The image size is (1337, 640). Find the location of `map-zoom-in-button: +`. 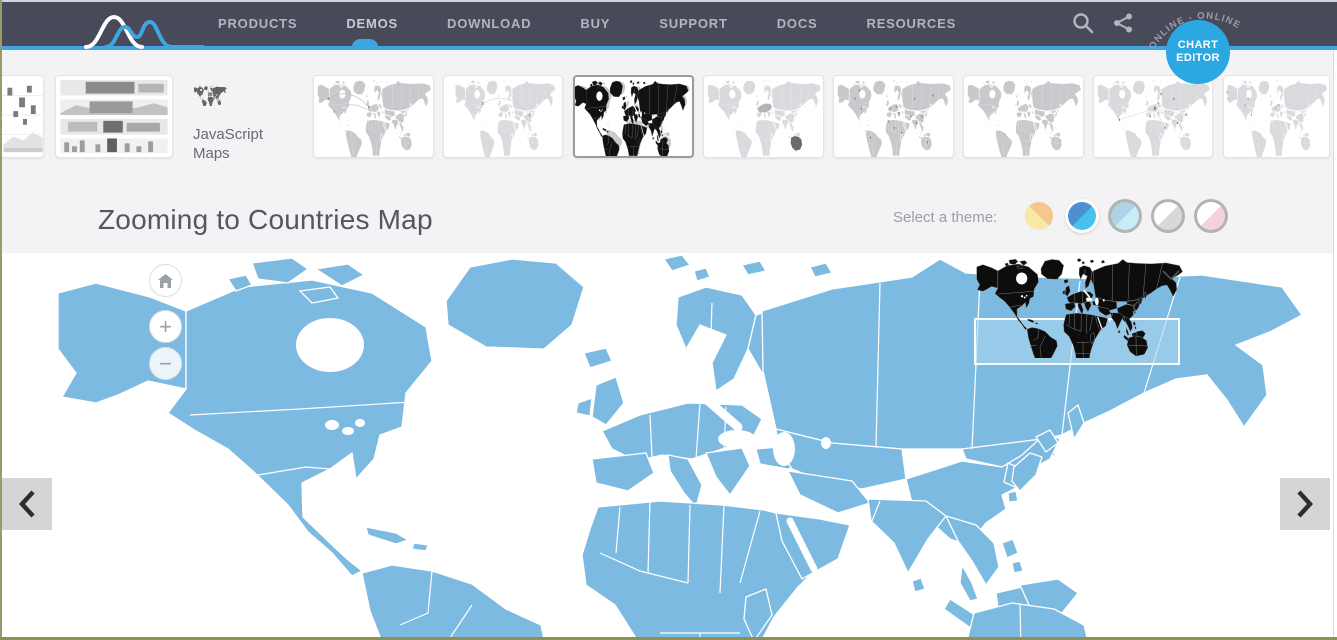

map-zoom-in-button: + is located at coordinates (165, 326).